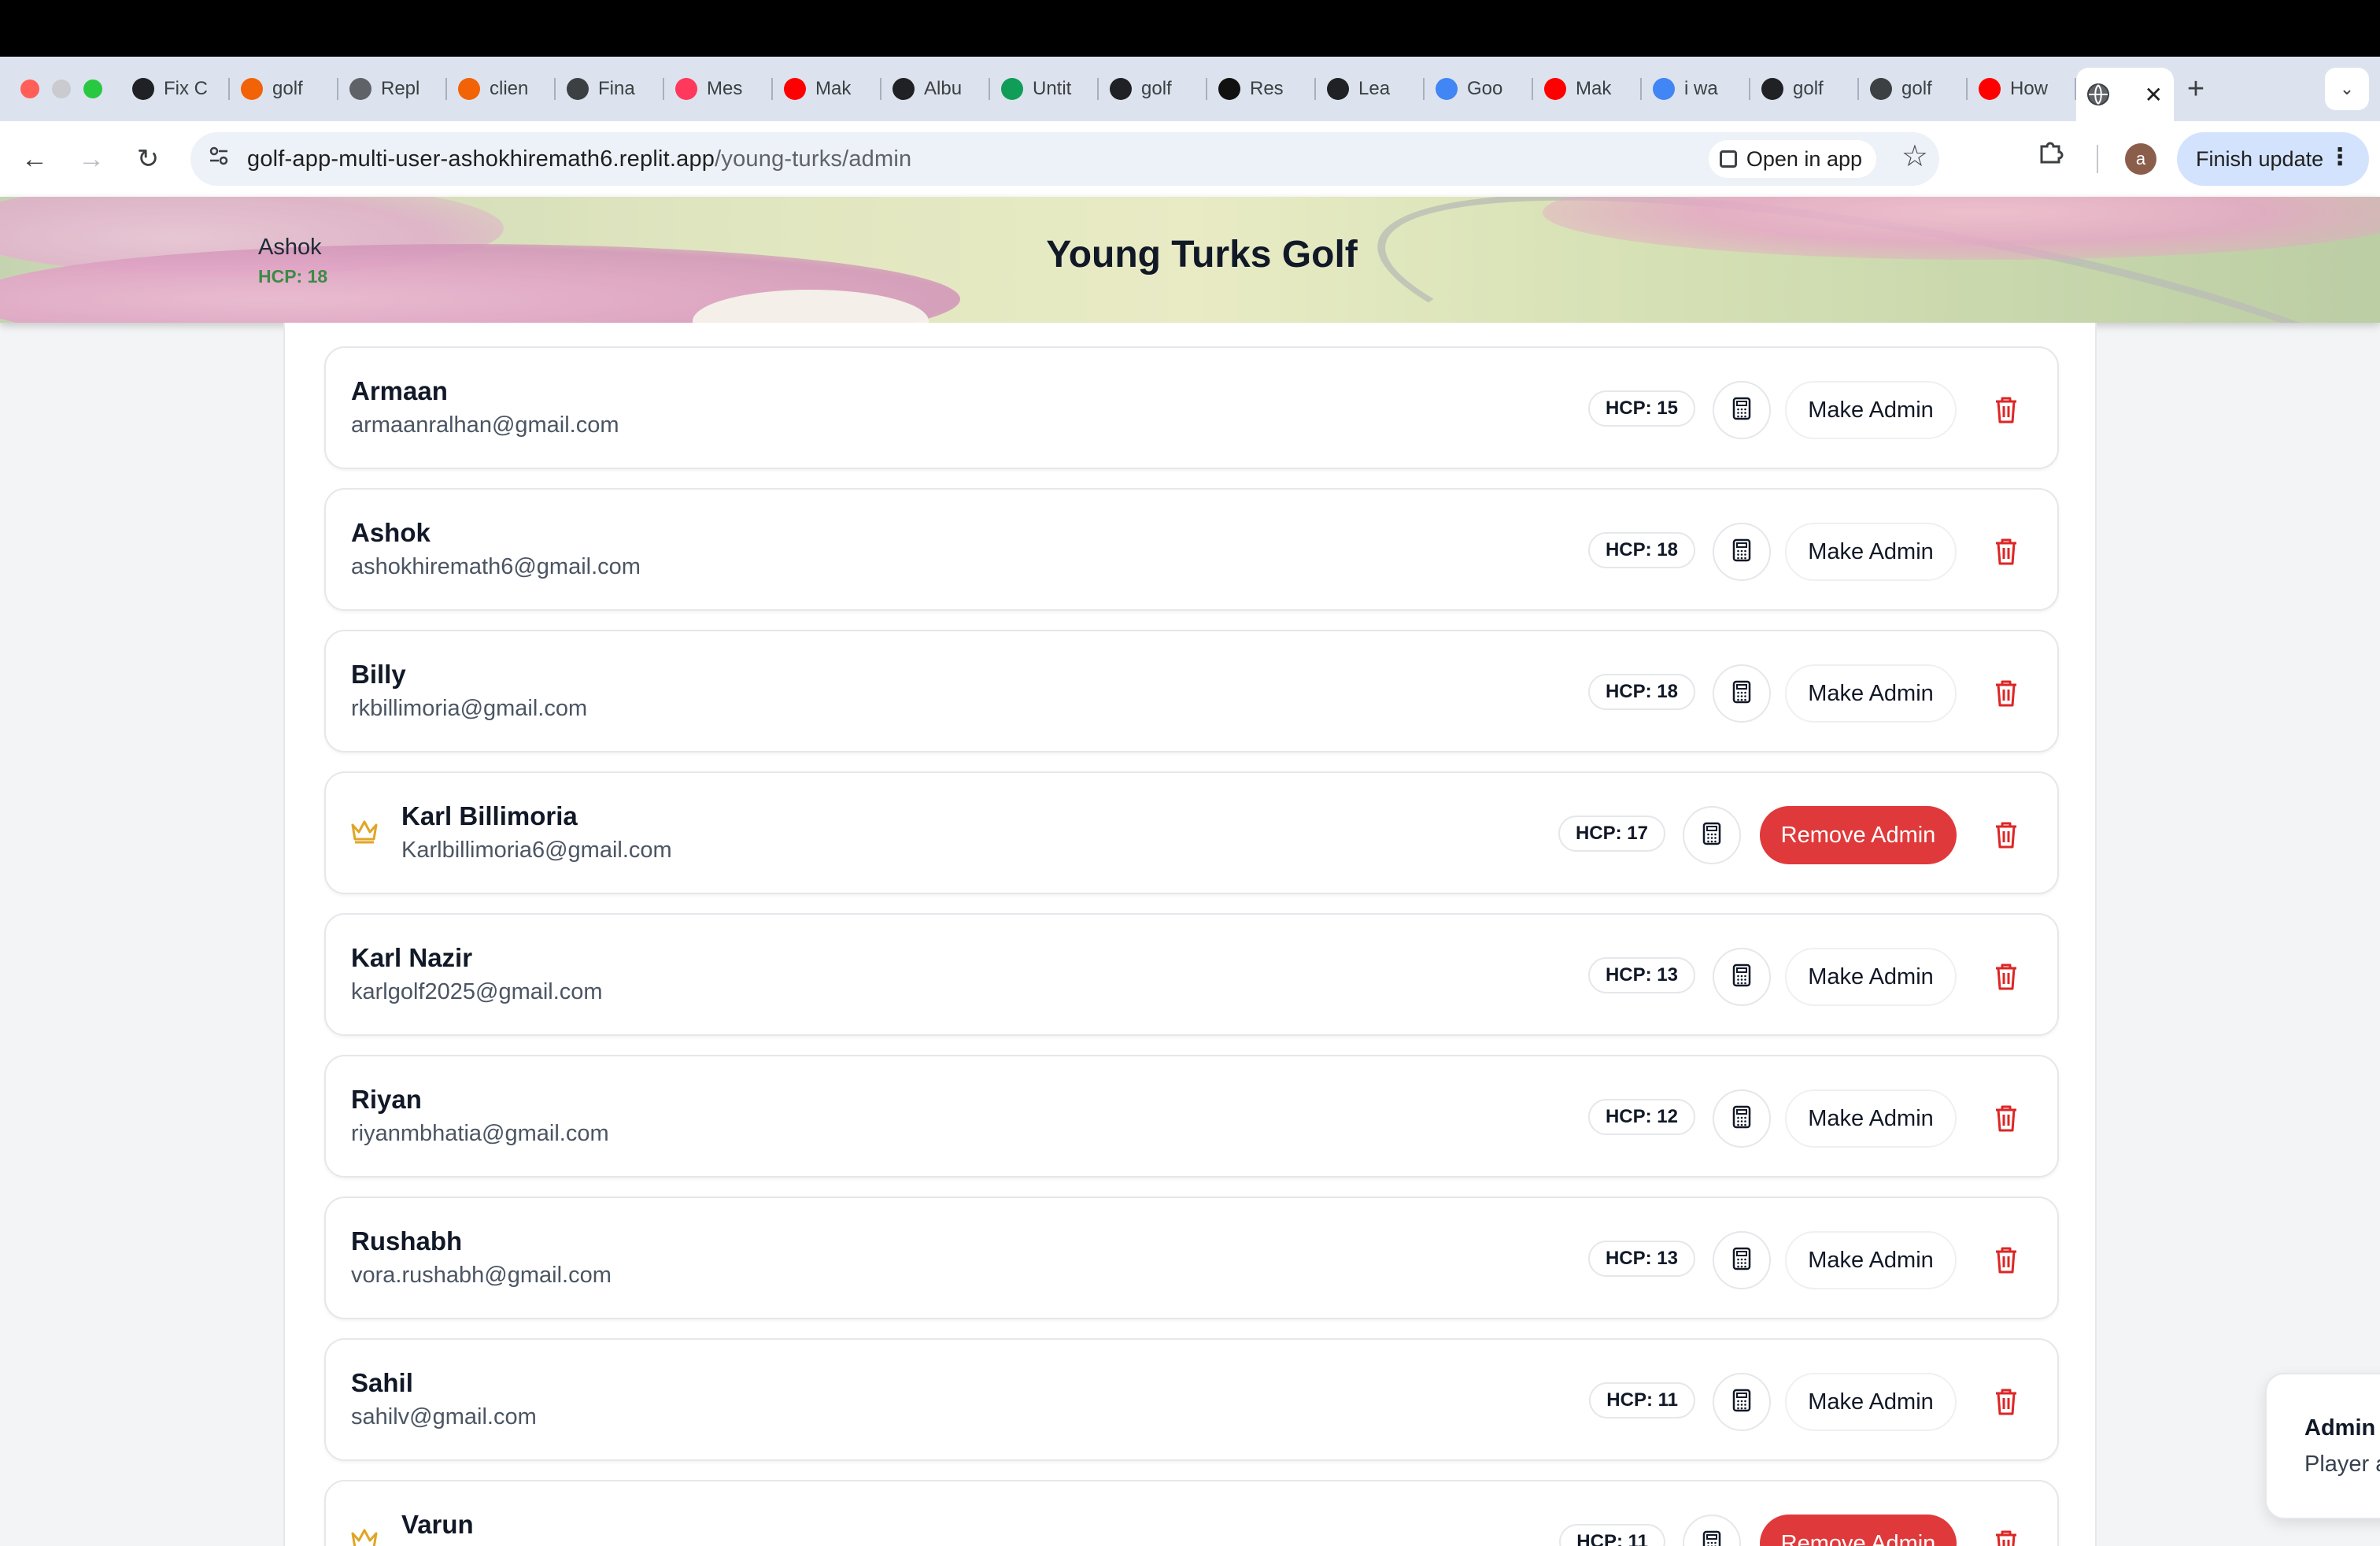 The image size is (2380, 1546). Describe the element at coordinates (2125, 95) in the screenshot. I see `tab-active: ✕` at that location.